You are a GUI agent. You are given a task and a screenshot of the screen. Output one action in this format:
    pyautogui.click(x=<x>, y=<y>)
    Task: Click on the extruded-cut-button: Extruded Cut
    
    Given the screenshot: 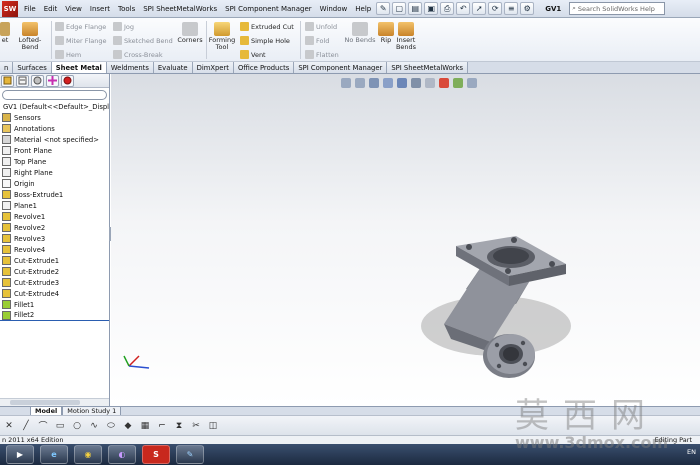 What is the action you would take?
    pyautogui.click(x=267, y=26)
    